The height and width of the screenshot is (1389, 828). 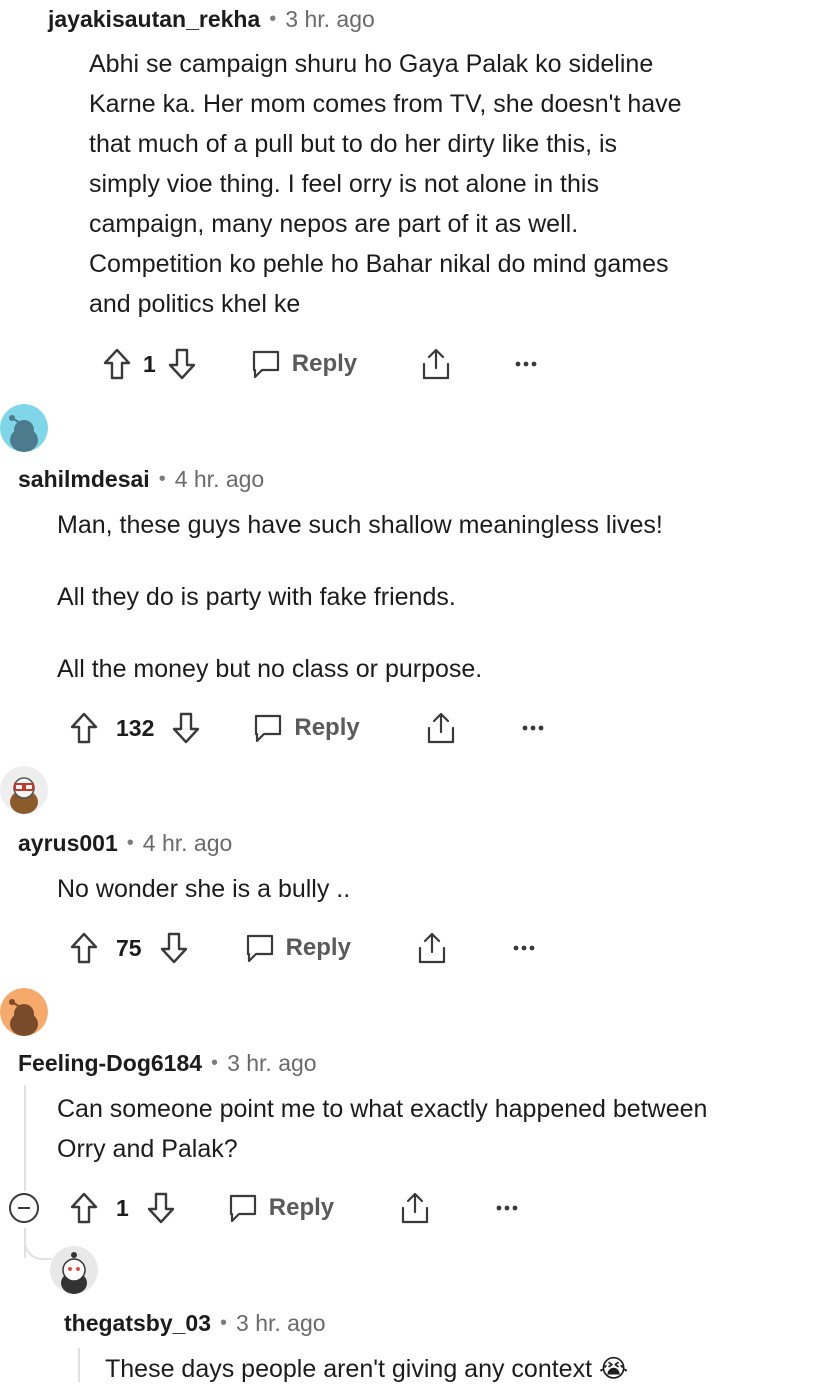 What do you see at coordinates (24, 1208) in the screenshot?
I see `collapse-icon` at bounding box center [24, 1208].